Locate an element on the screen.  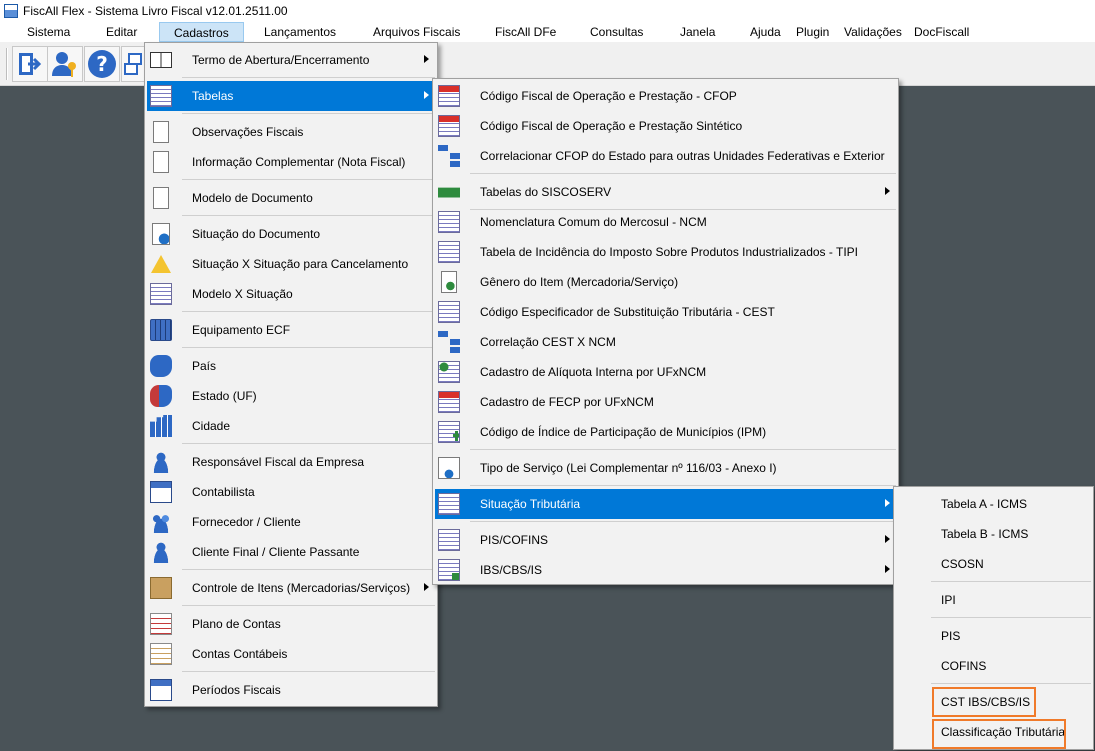
menu-item-ibs-cbs-is: IBS/CBS/IS is located at coordinates (665, 570).